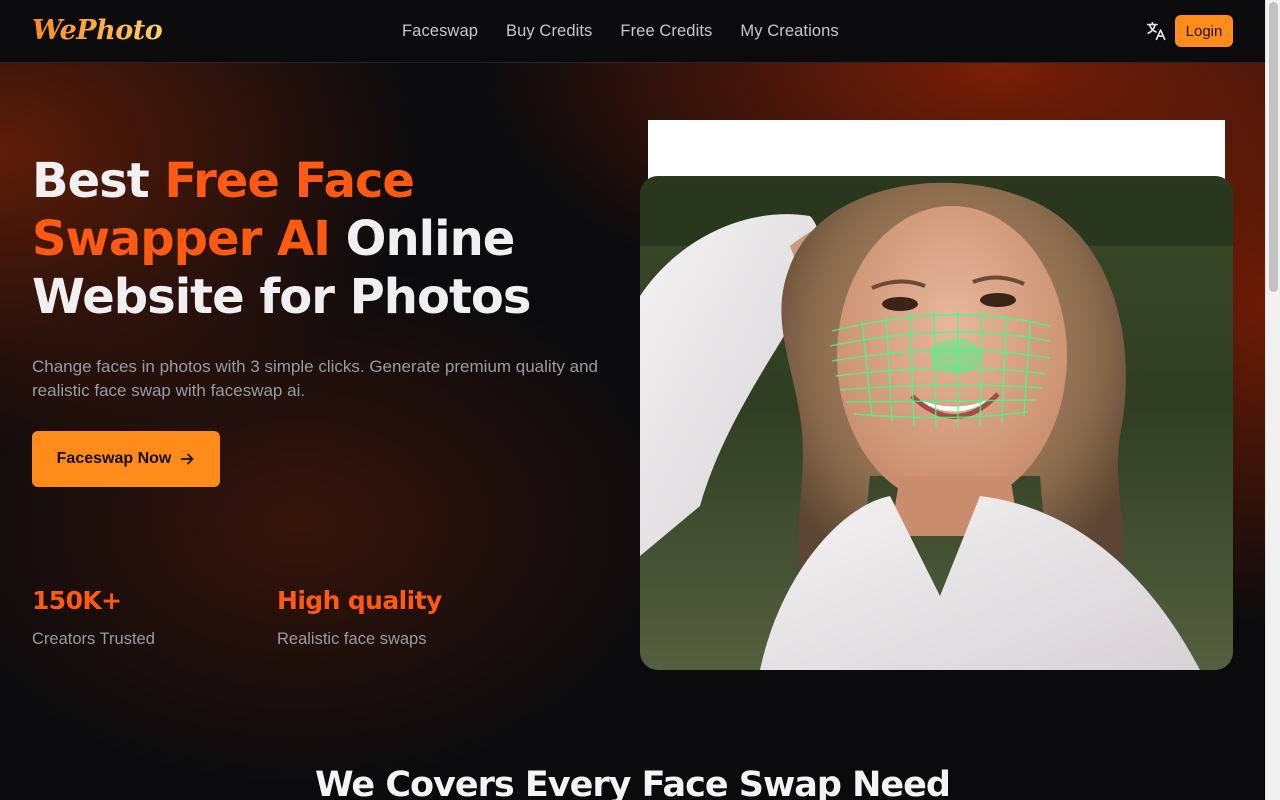 Image resolution: width=1280 pixels, height=800 pixels. What do you see at coordinates (359, 617) in the screenshot?
I see `stat-quality: High quality Realistic face swaps` at bounding box center [359, 617].